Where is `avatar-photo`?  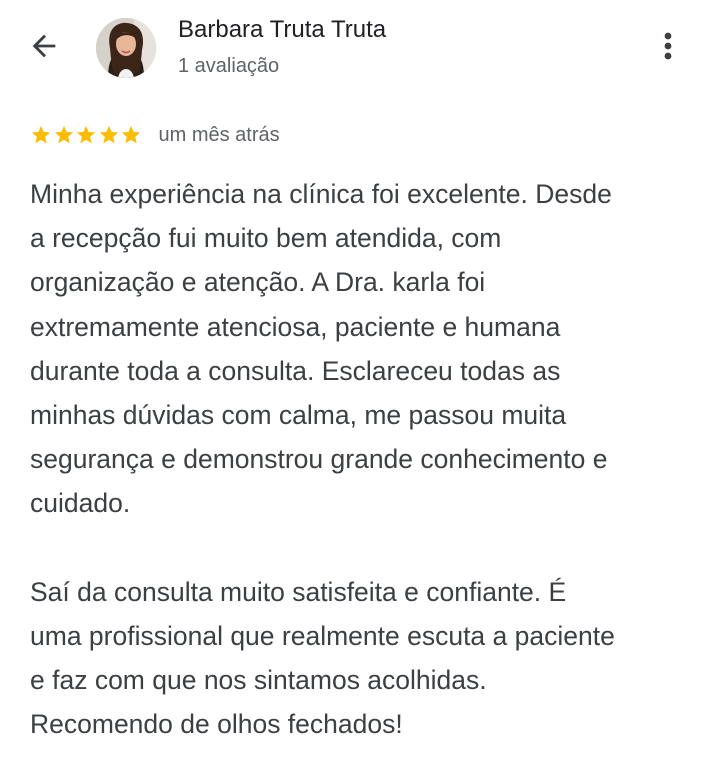 avatar-photo is located at coordinates (126, 48).